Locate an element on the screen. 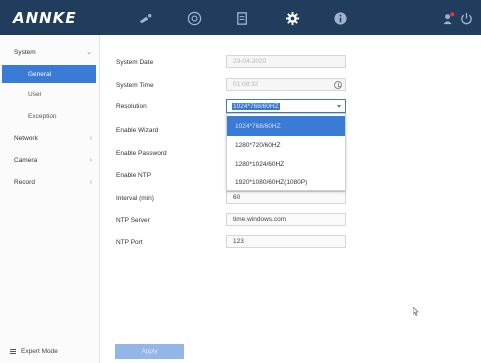  file-icon is located at coordinates (242, 18).